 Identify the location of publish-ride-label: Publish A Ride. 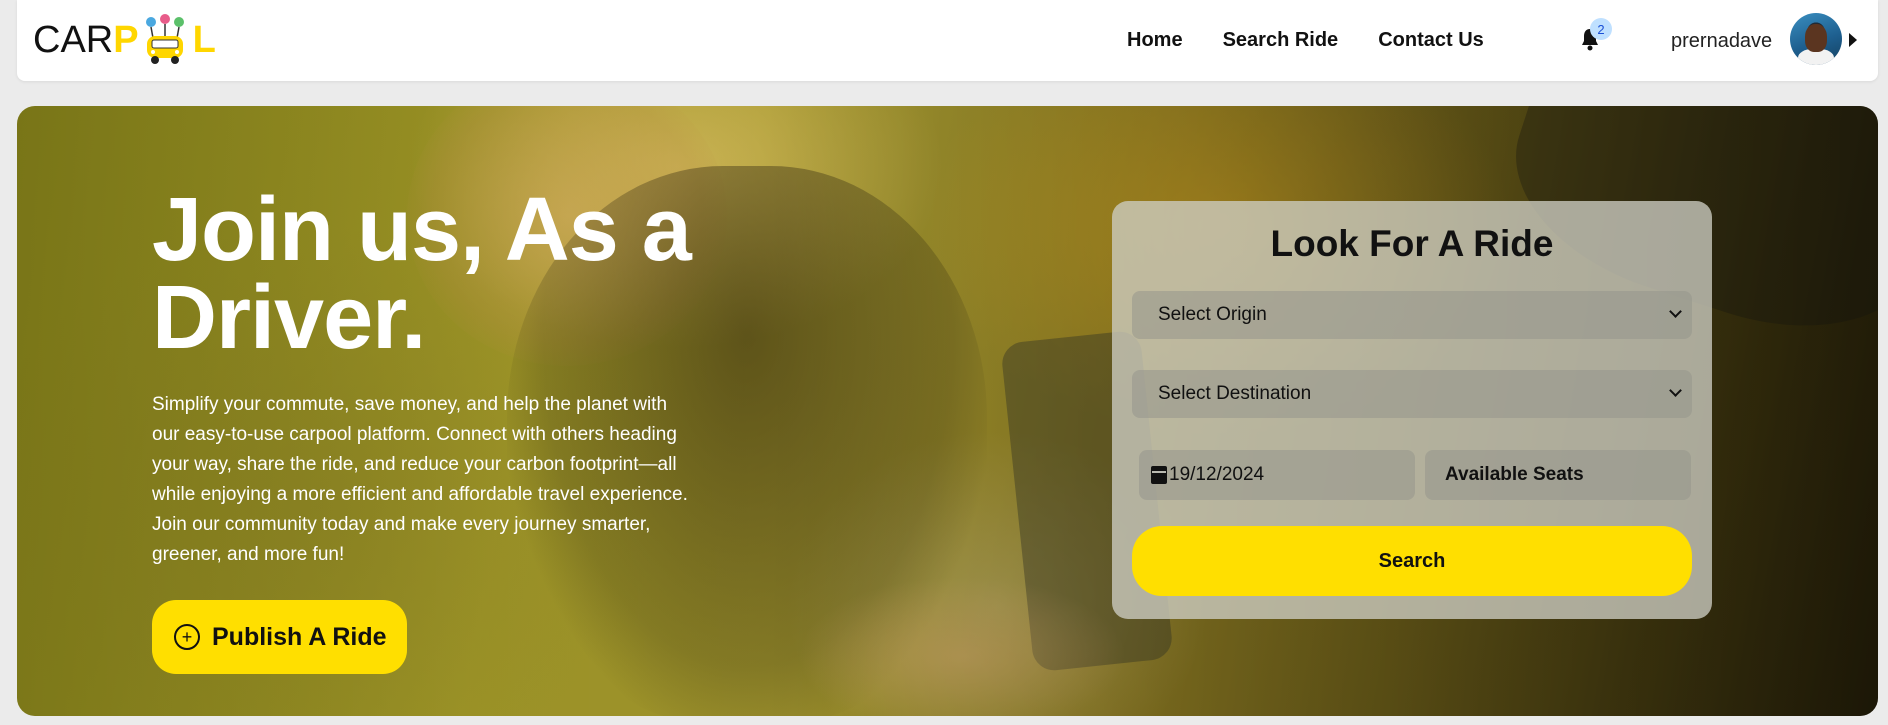
(299, 636).